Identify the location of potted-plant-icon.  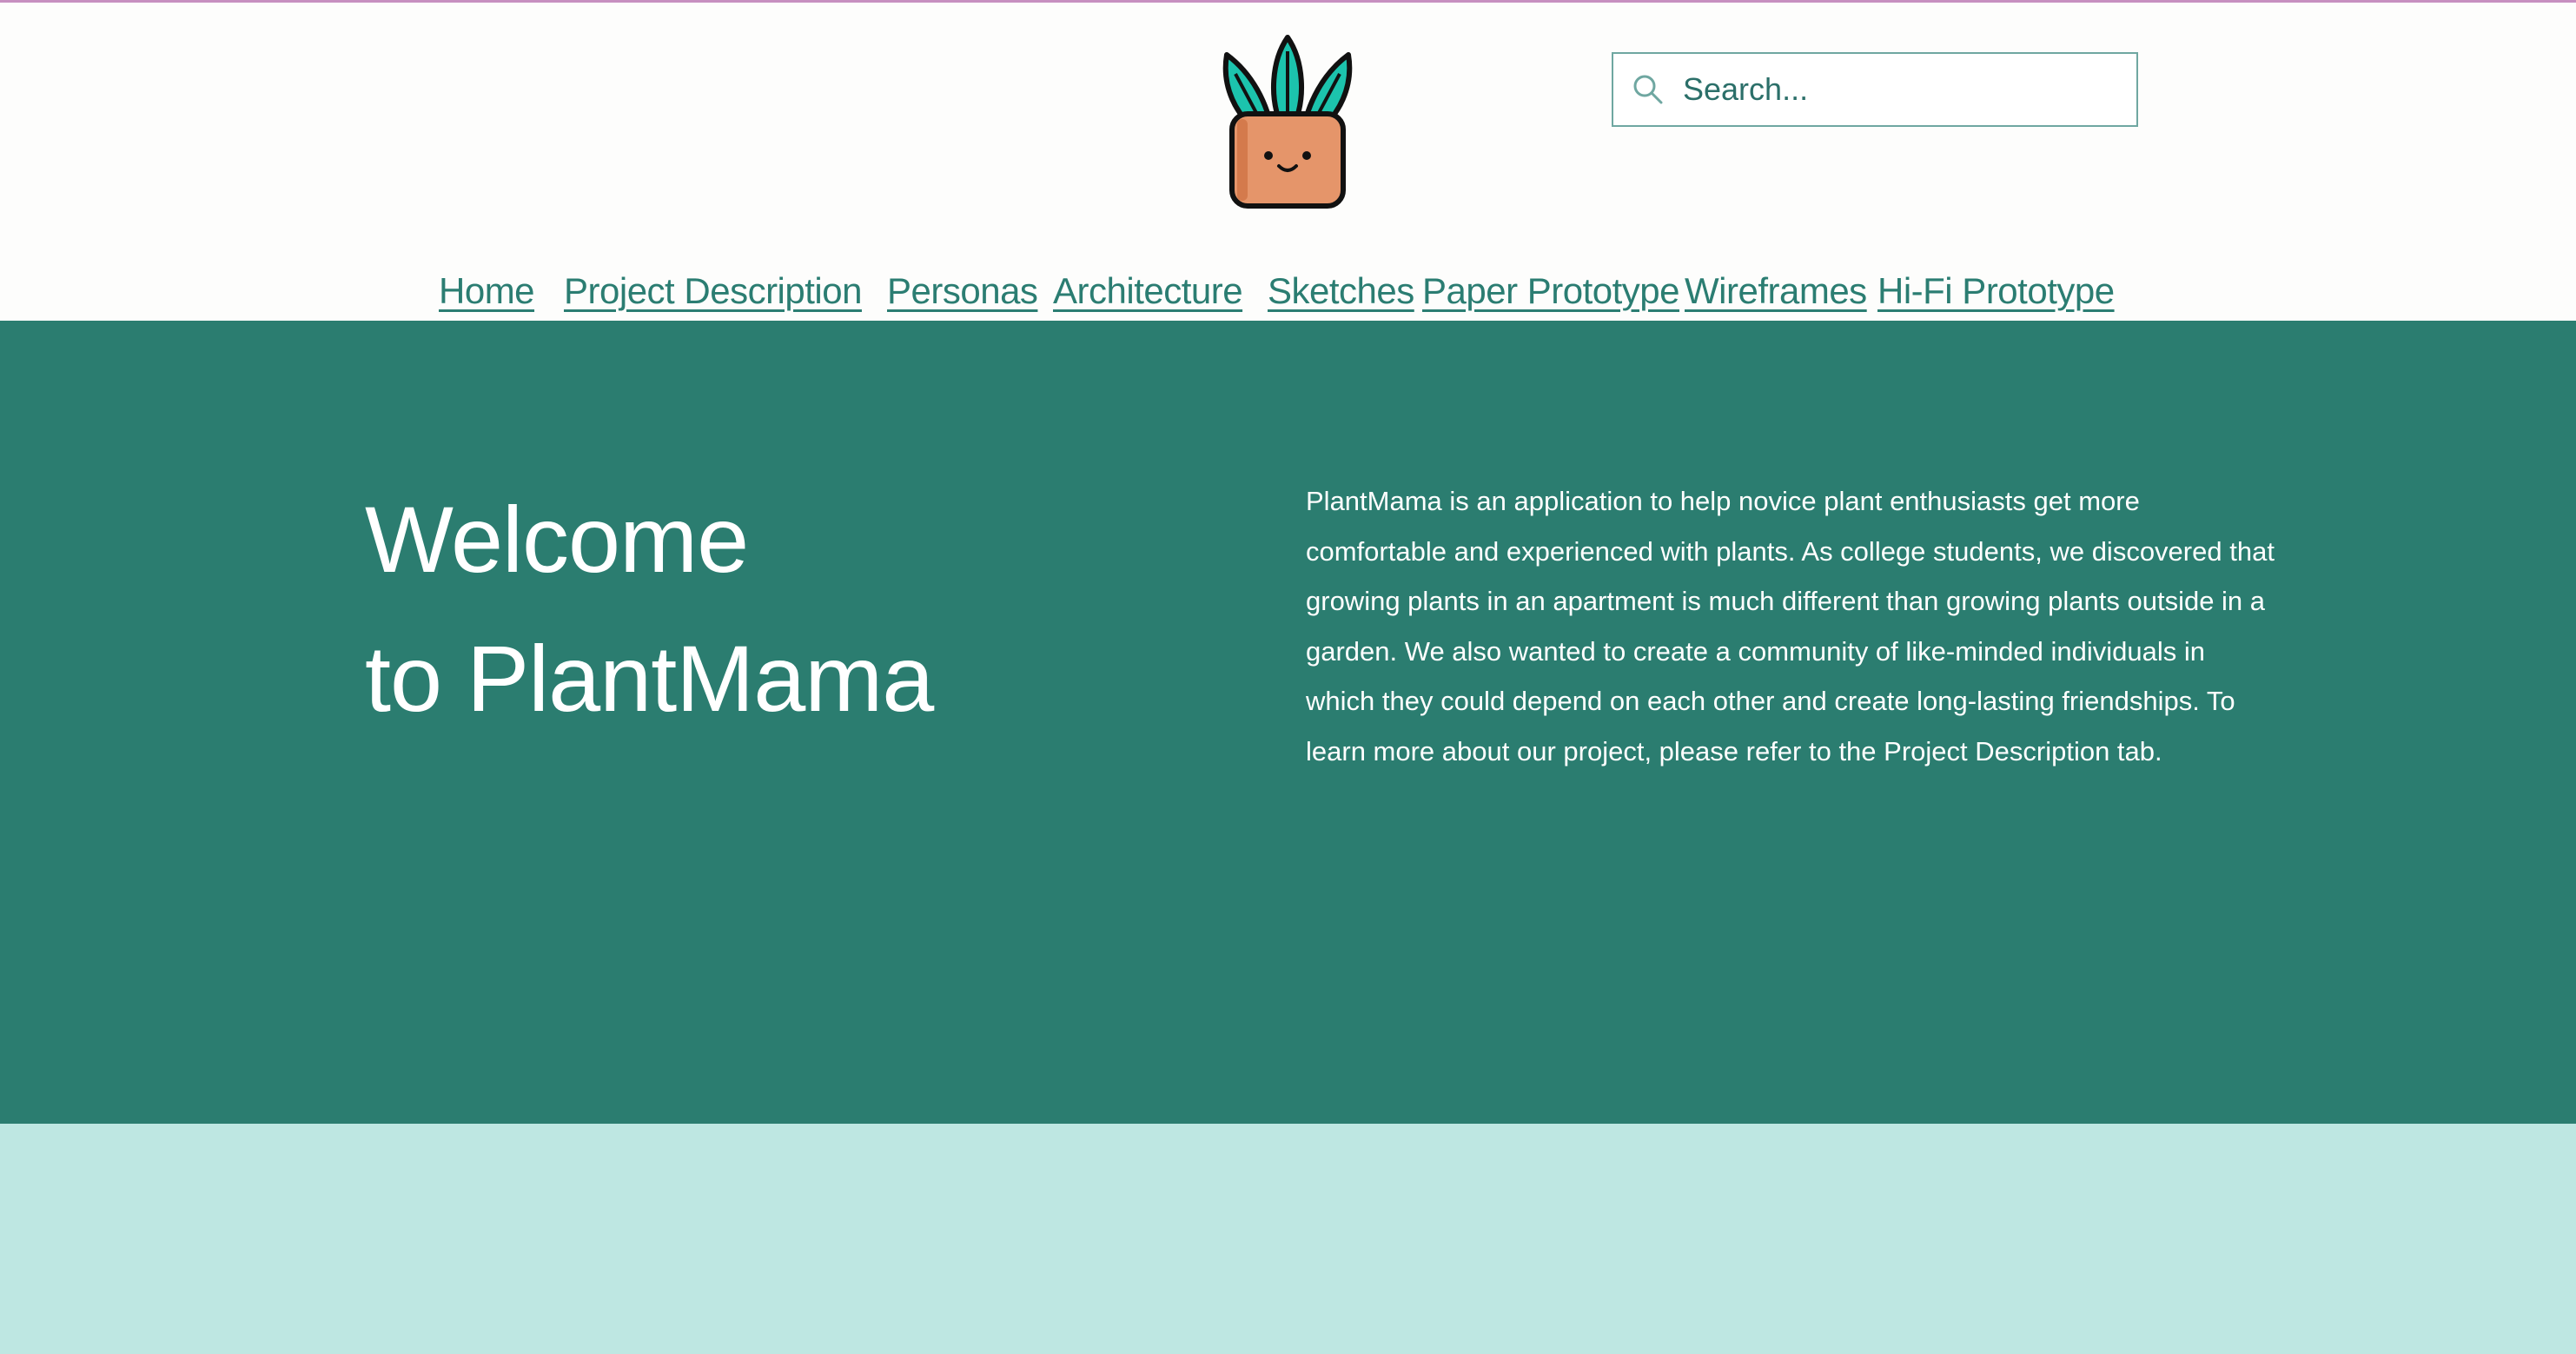
(1287, 121).